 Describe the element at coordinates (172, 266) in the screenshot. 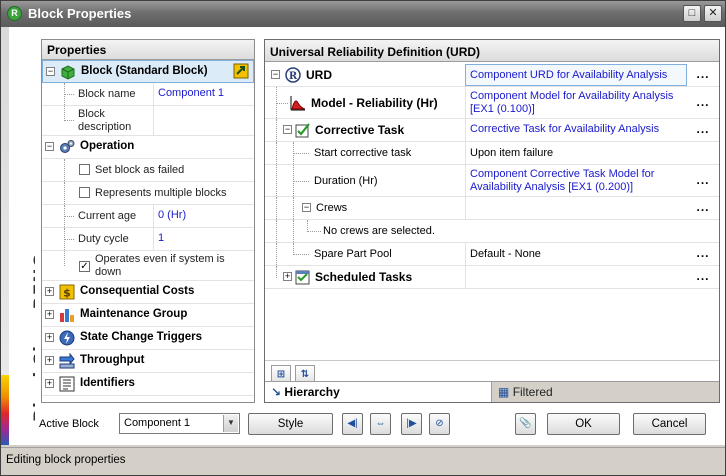

I see `operates-down-label: Operates even if system is down` at that location.